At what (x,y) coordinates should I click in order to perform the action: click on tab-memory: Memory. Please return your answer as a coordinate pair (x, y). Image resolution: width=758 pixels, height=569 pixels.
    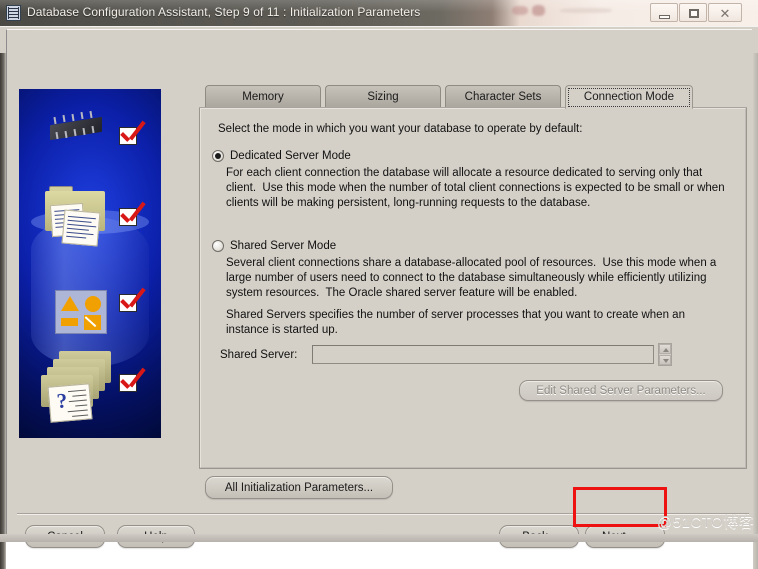
    Looking at the image, I should click on (263, 96).